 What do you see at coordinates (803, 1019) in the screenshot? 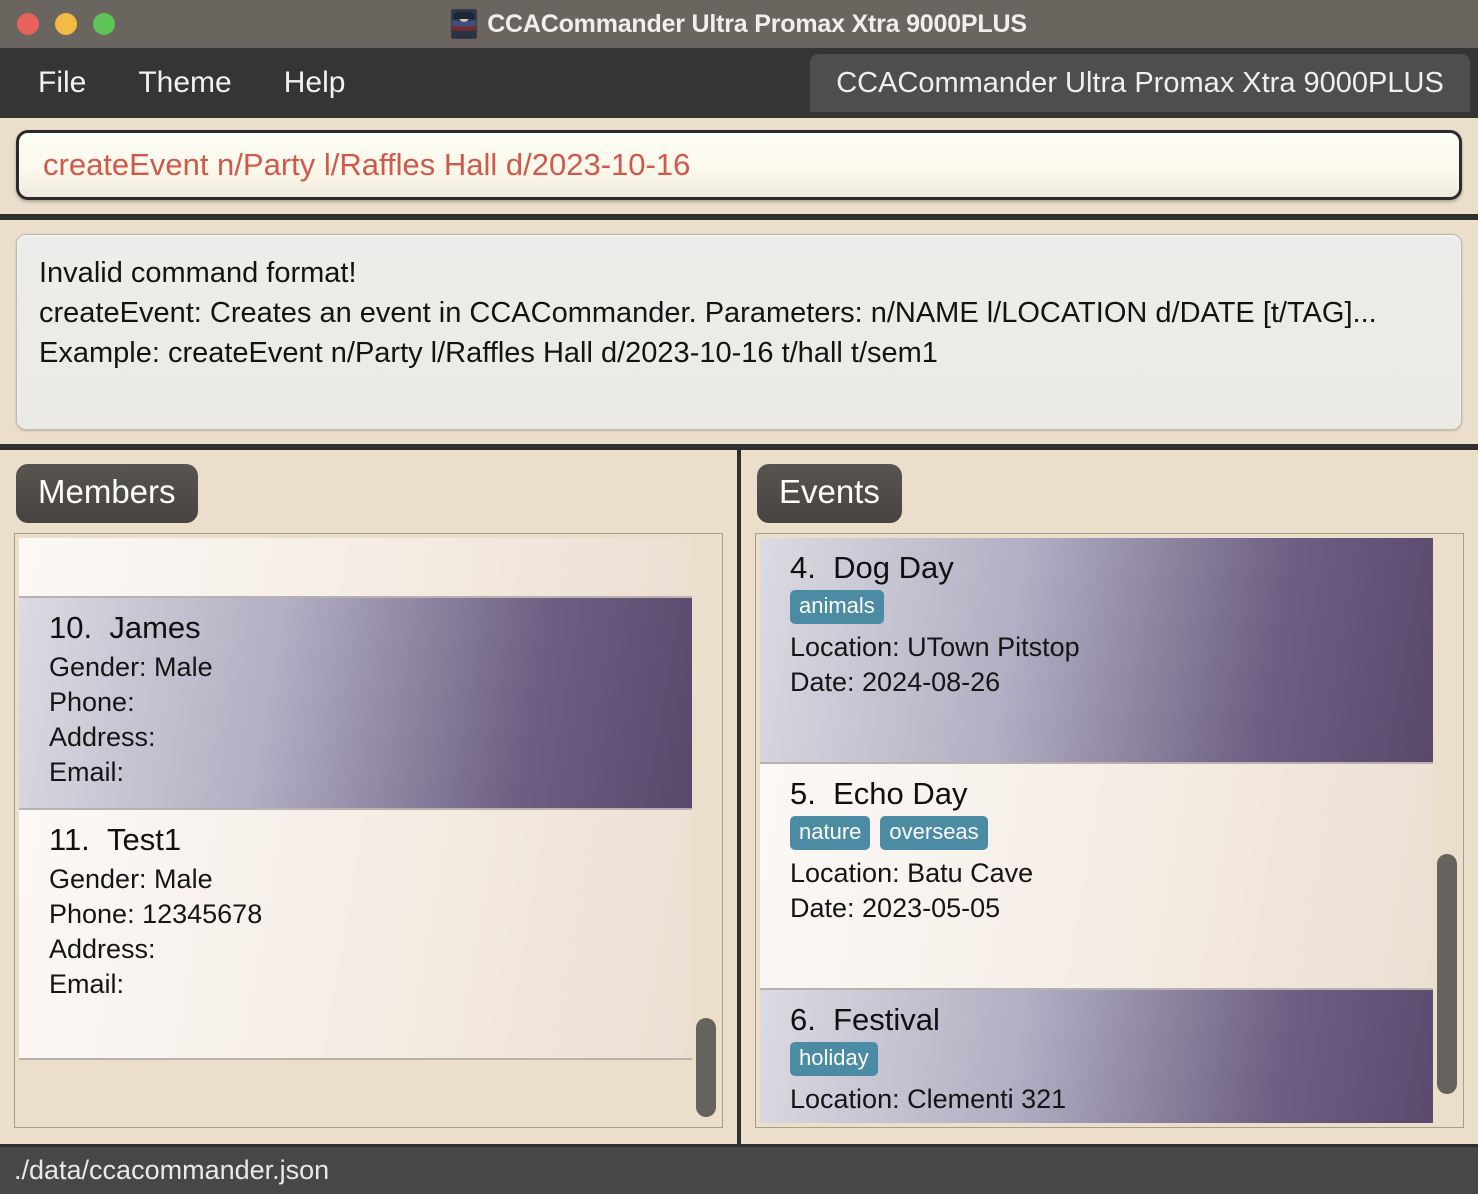
I see `event-index: 6.` at bounding box center [803, 1019].